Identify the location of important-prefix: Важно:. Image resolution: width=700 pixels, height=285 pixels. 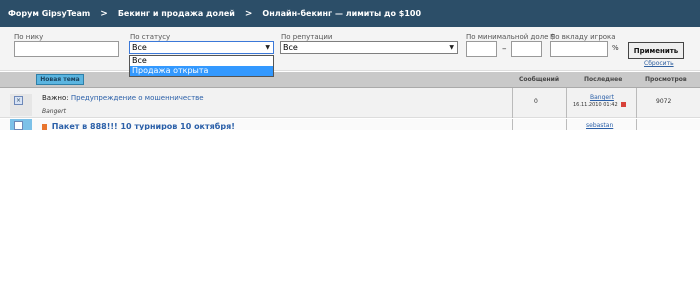
(55, 98).